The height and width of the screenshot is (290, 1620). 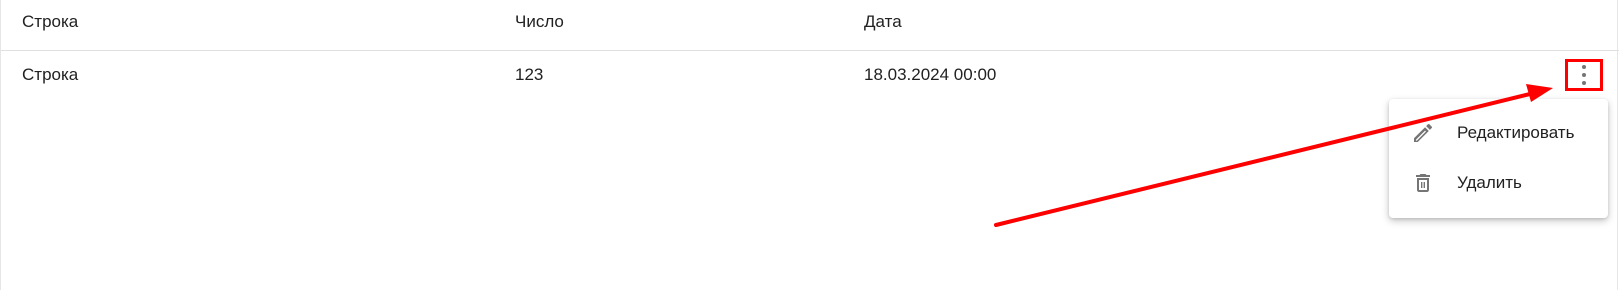 I want to click on cell-date: 18.03.2024 00:00, so click(x=930, y=74).